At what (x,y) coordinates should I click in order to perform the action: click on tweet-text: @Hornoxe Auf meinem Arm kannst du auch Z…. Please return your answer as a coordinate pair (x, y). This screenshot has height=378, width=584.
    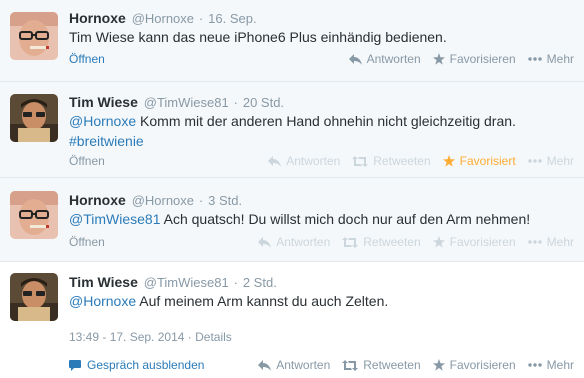
    Looking at the image, I should click on (319, 301).